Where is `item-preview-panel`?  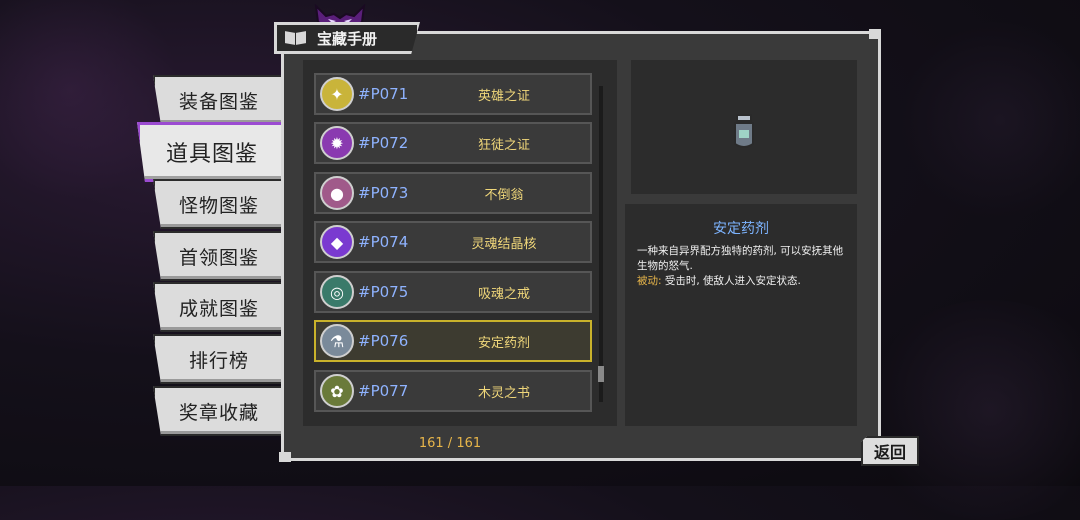 item-preview-panel is located at coordinates (744, 127).